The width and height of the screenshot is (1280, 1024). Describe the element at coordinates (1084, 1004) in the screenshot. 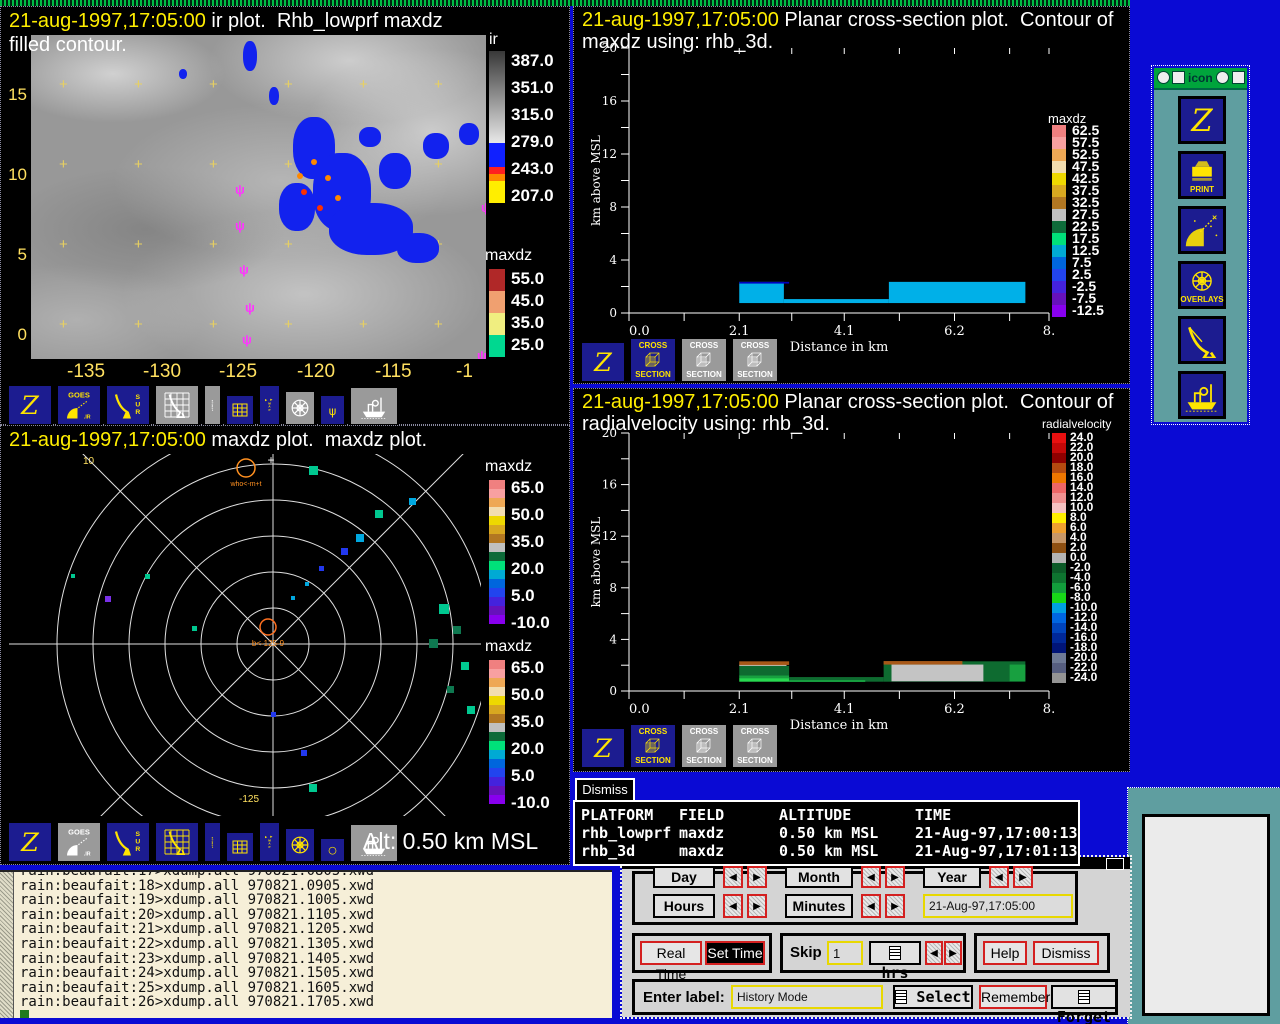

I see `forget-button: Forget` at that location.